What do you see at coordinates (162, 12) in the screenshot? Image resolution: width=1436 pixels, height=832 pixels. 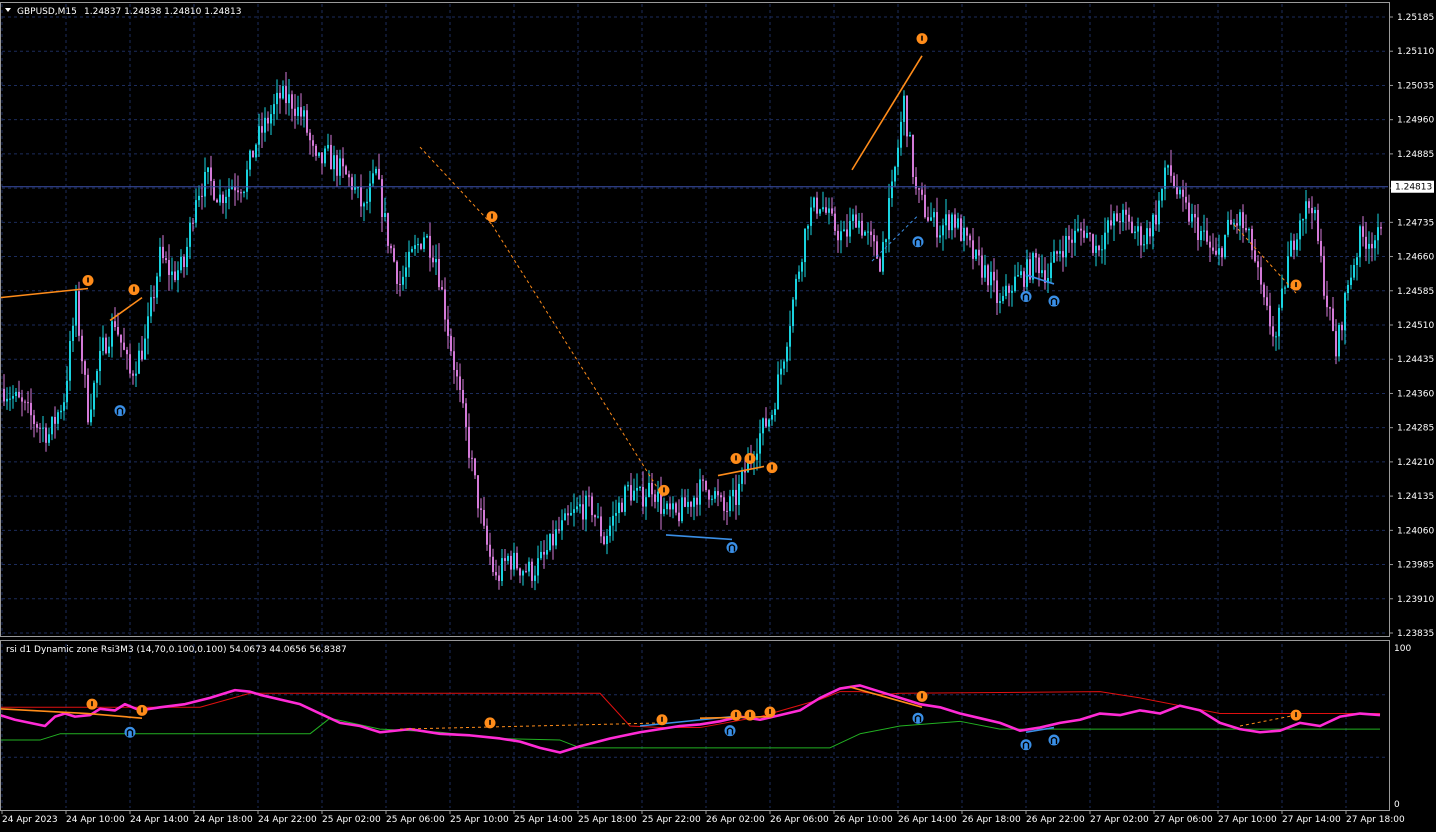 I see `ohlc-values: 1.24837 1.24838 1.24810 1.24813` at bounding box center [162, 12].